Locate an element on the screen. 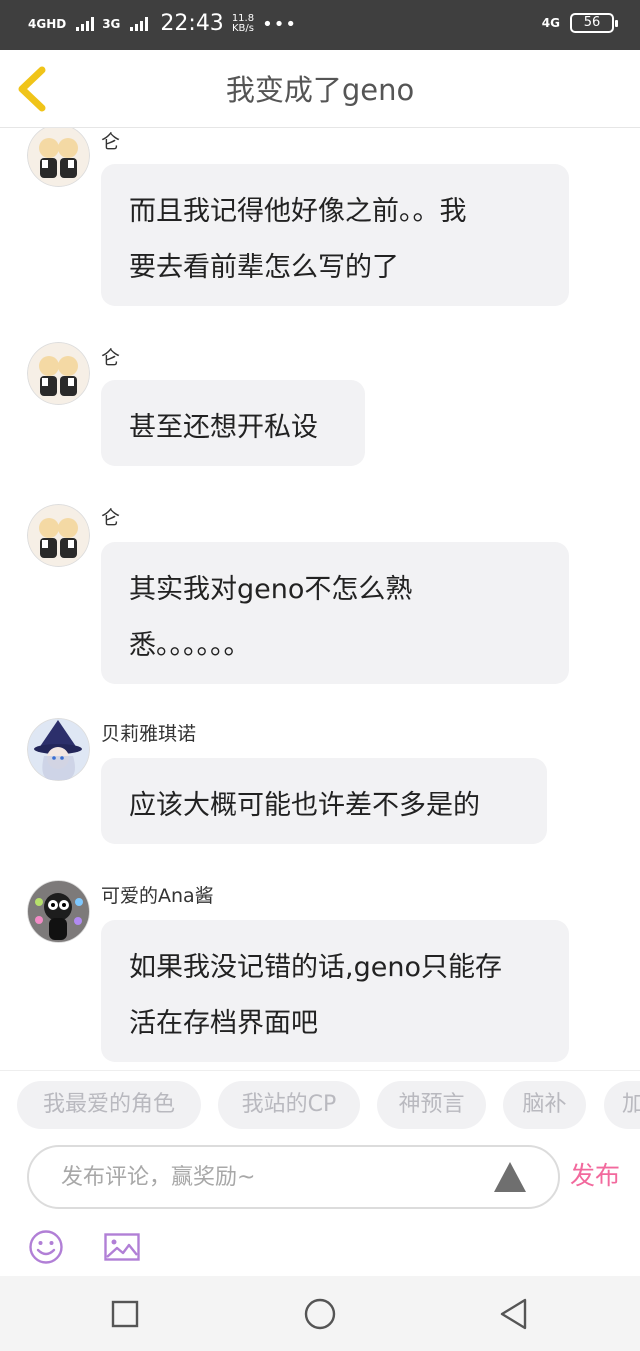 The width and height of the screenshot is (640, 1351). system-nav-bar is located at coordinates (320, 1313).